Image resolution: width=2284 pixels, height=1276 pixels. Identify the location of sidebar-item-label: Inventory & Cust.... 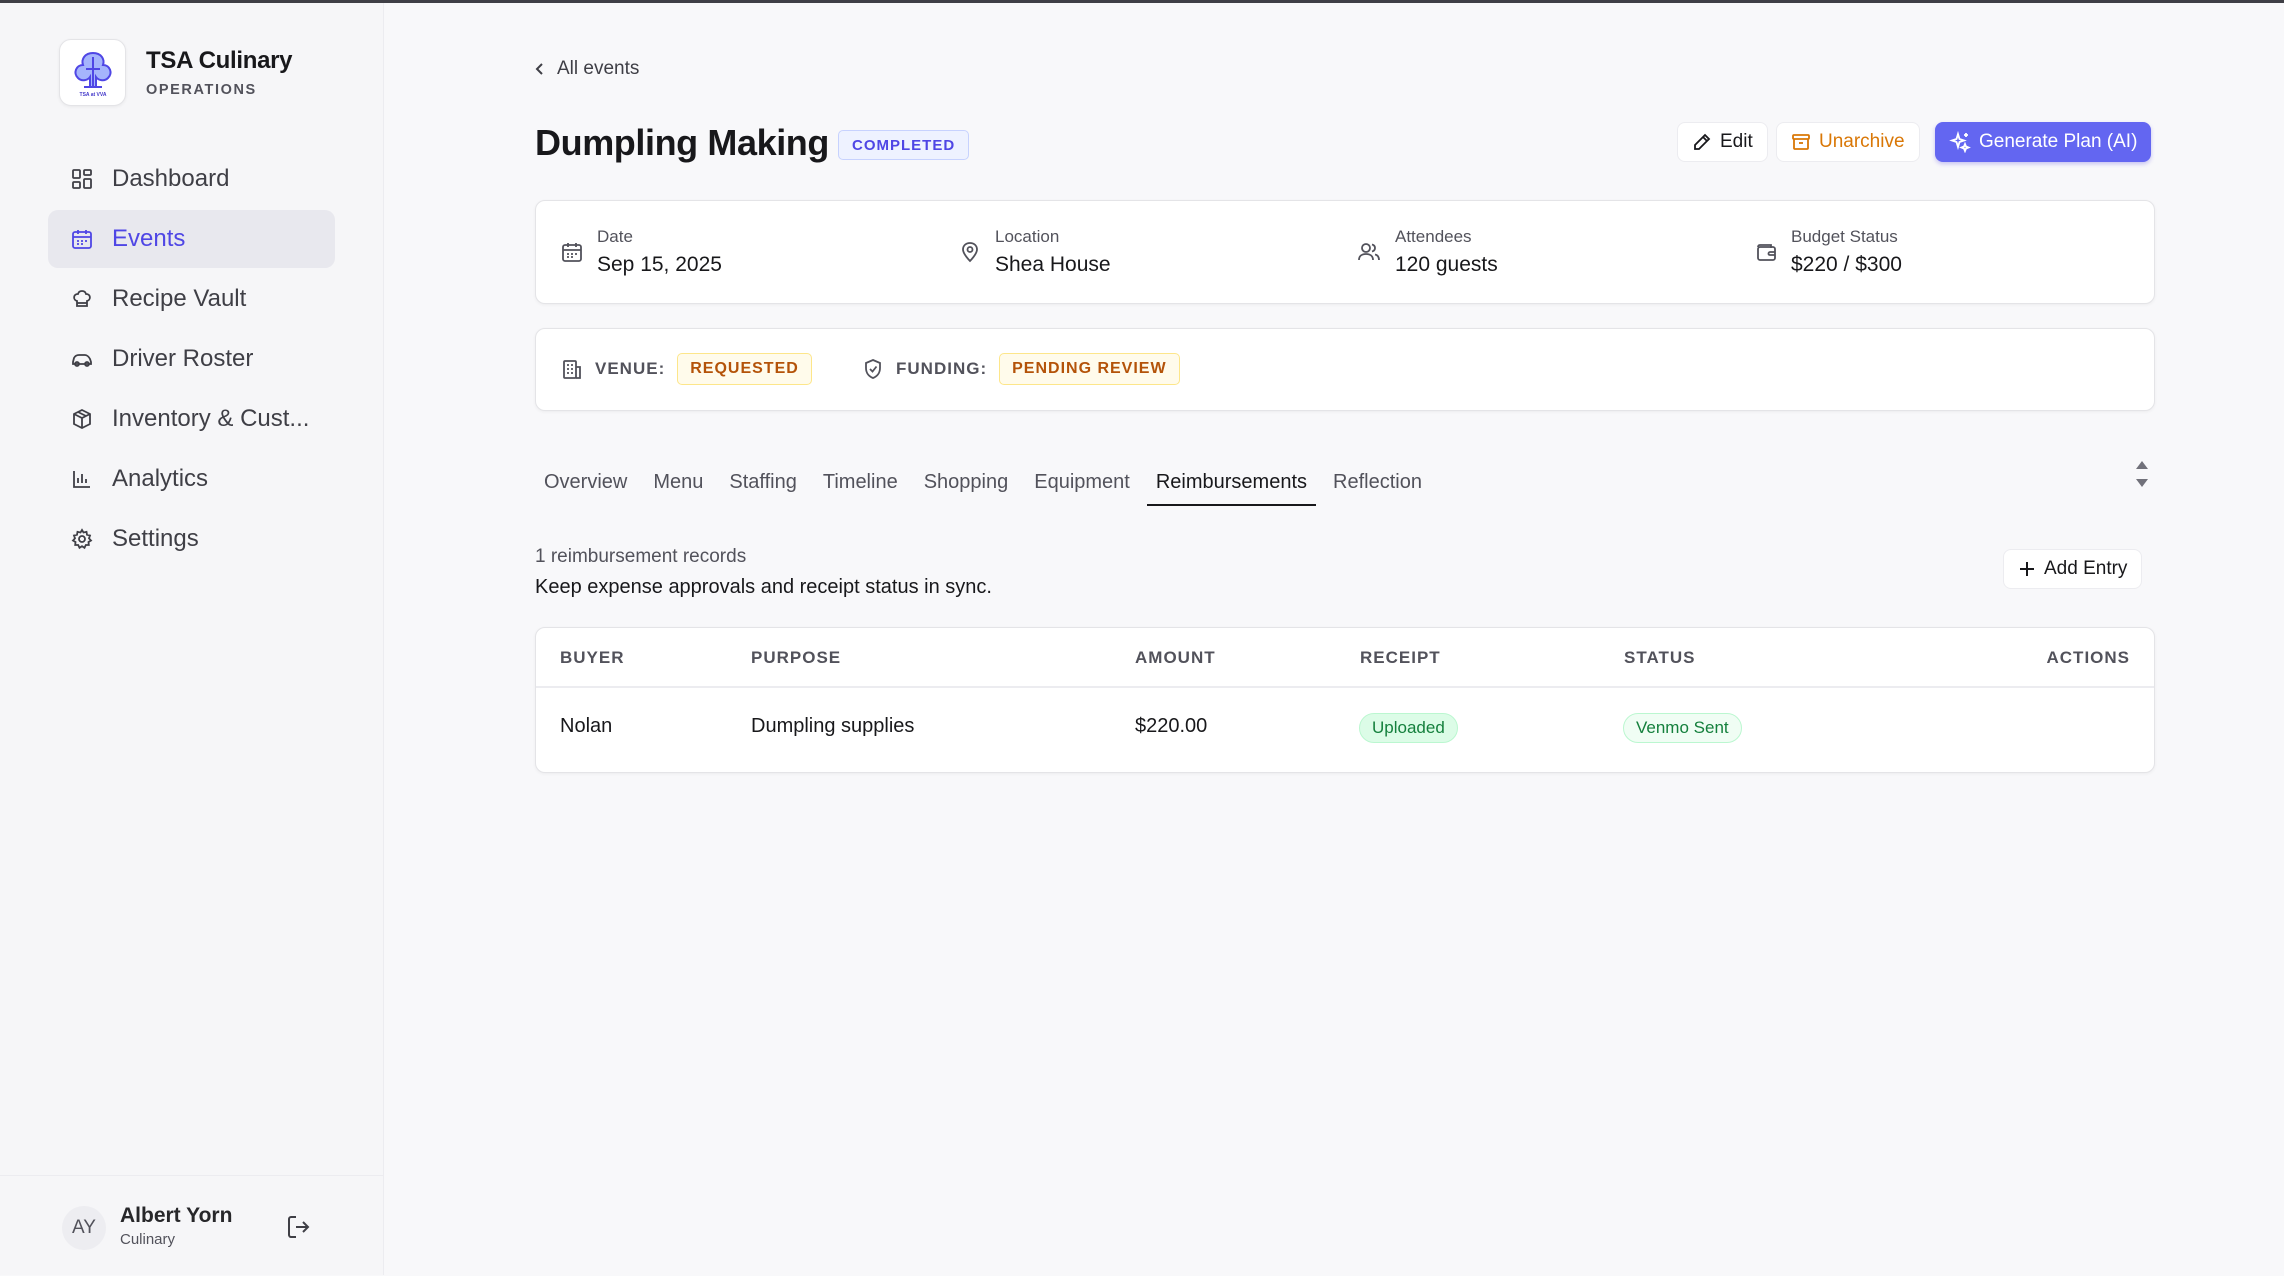
(211, 418).